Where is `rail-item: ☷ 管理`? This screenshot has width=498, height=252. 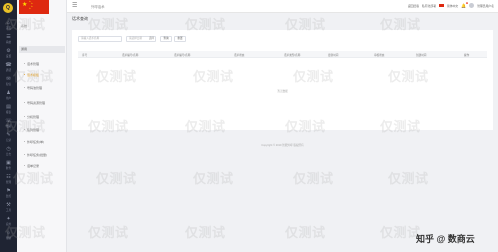
rail-item: ☷ 管理 is located at coordinates (8, 179).